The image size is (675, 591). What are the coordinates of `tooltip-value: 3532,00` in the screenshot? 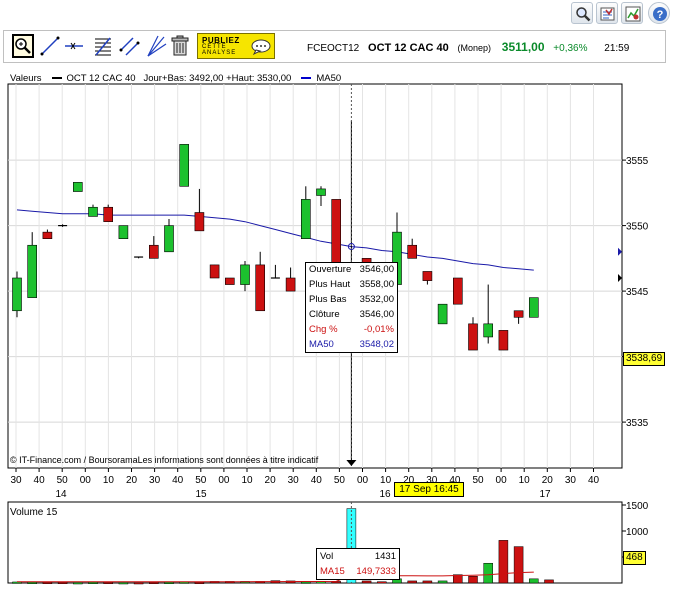 It's located at (376, 299).